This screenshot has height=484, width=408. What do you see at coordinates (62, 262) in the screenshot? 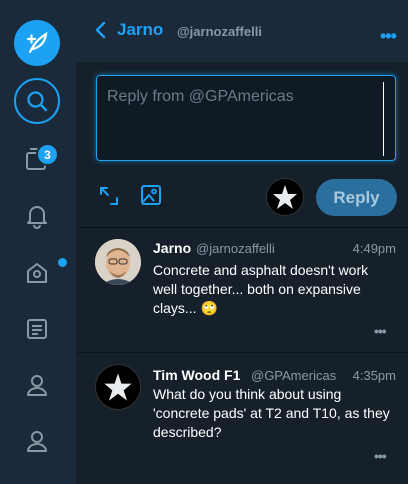
I see `unread-dot` at bounding box center [62, 262].